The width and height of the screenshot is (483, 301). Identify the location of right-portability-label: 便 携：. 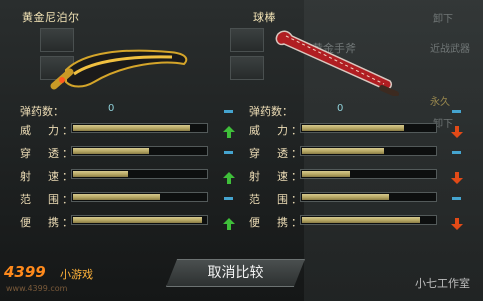
(277, 222).